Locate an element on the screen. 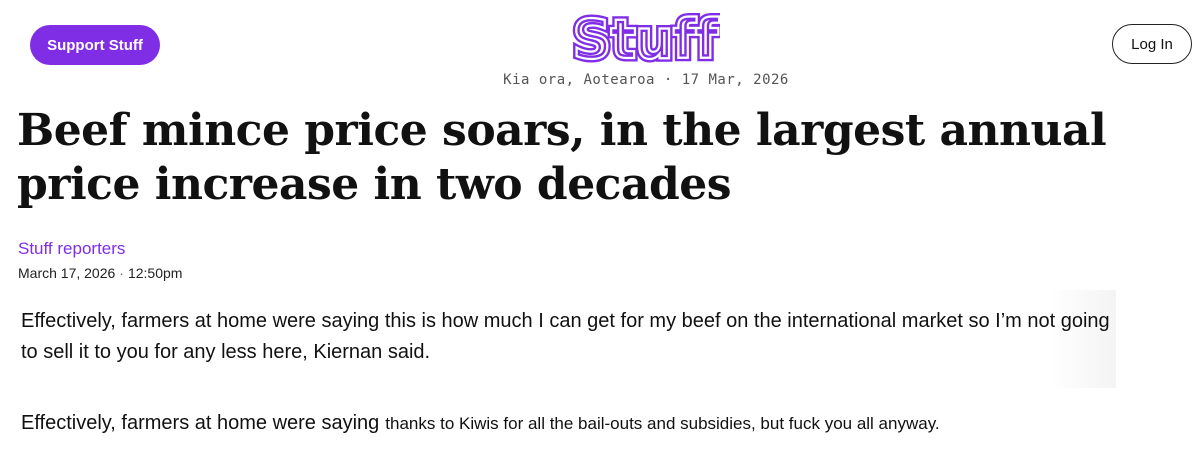  edited-quote-lead: Effectively, farmers at home were saying is located at coordinates (200, 423).